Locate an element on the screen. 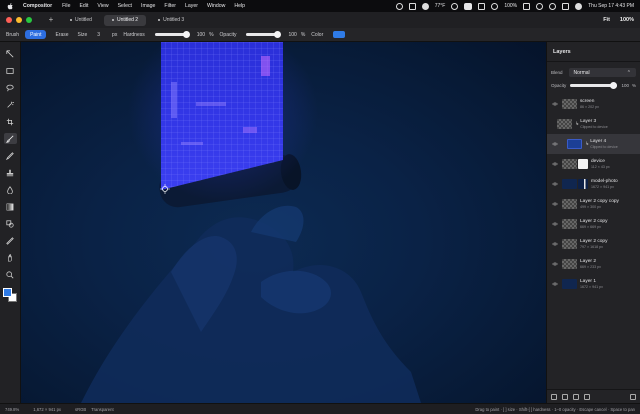 The height and width of the screenshot is (414, 640). zoom-icon is located at coordinates (10, 274).